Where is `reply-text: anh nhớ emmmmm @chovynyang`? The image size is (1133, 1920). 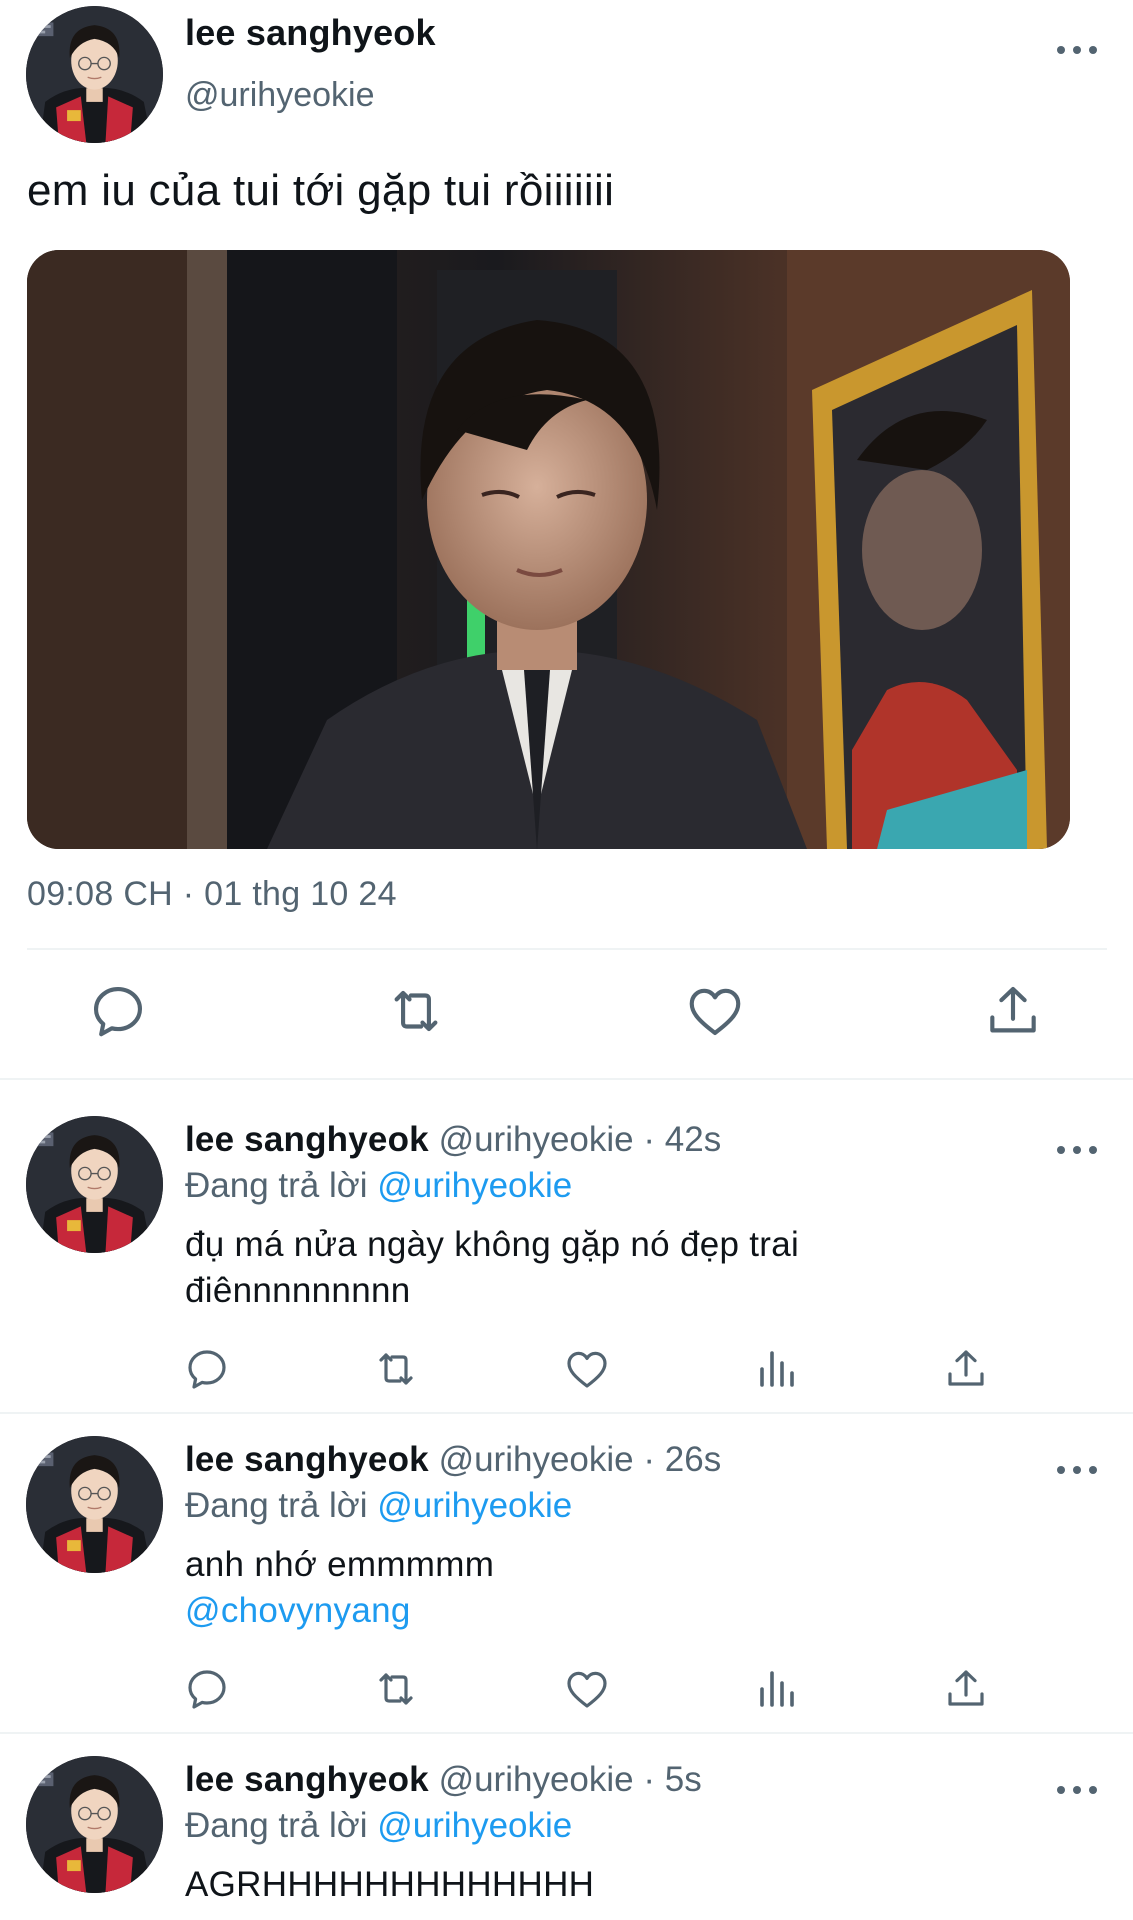 reply-text: anh nhớ emmmmm @chovynyang is located at coordinates (339, 1588).